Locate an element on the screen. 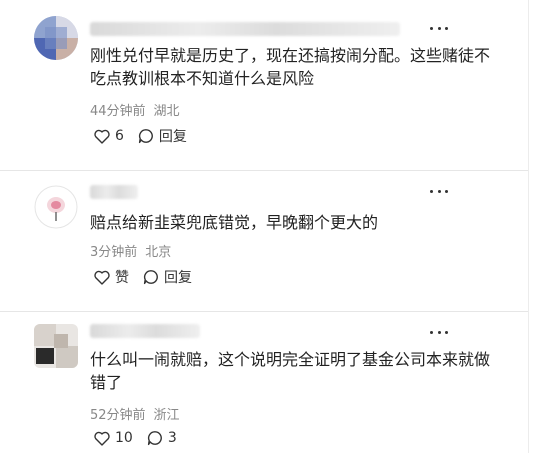  comment-location: 浙江 is located at coordinates (166, 415).